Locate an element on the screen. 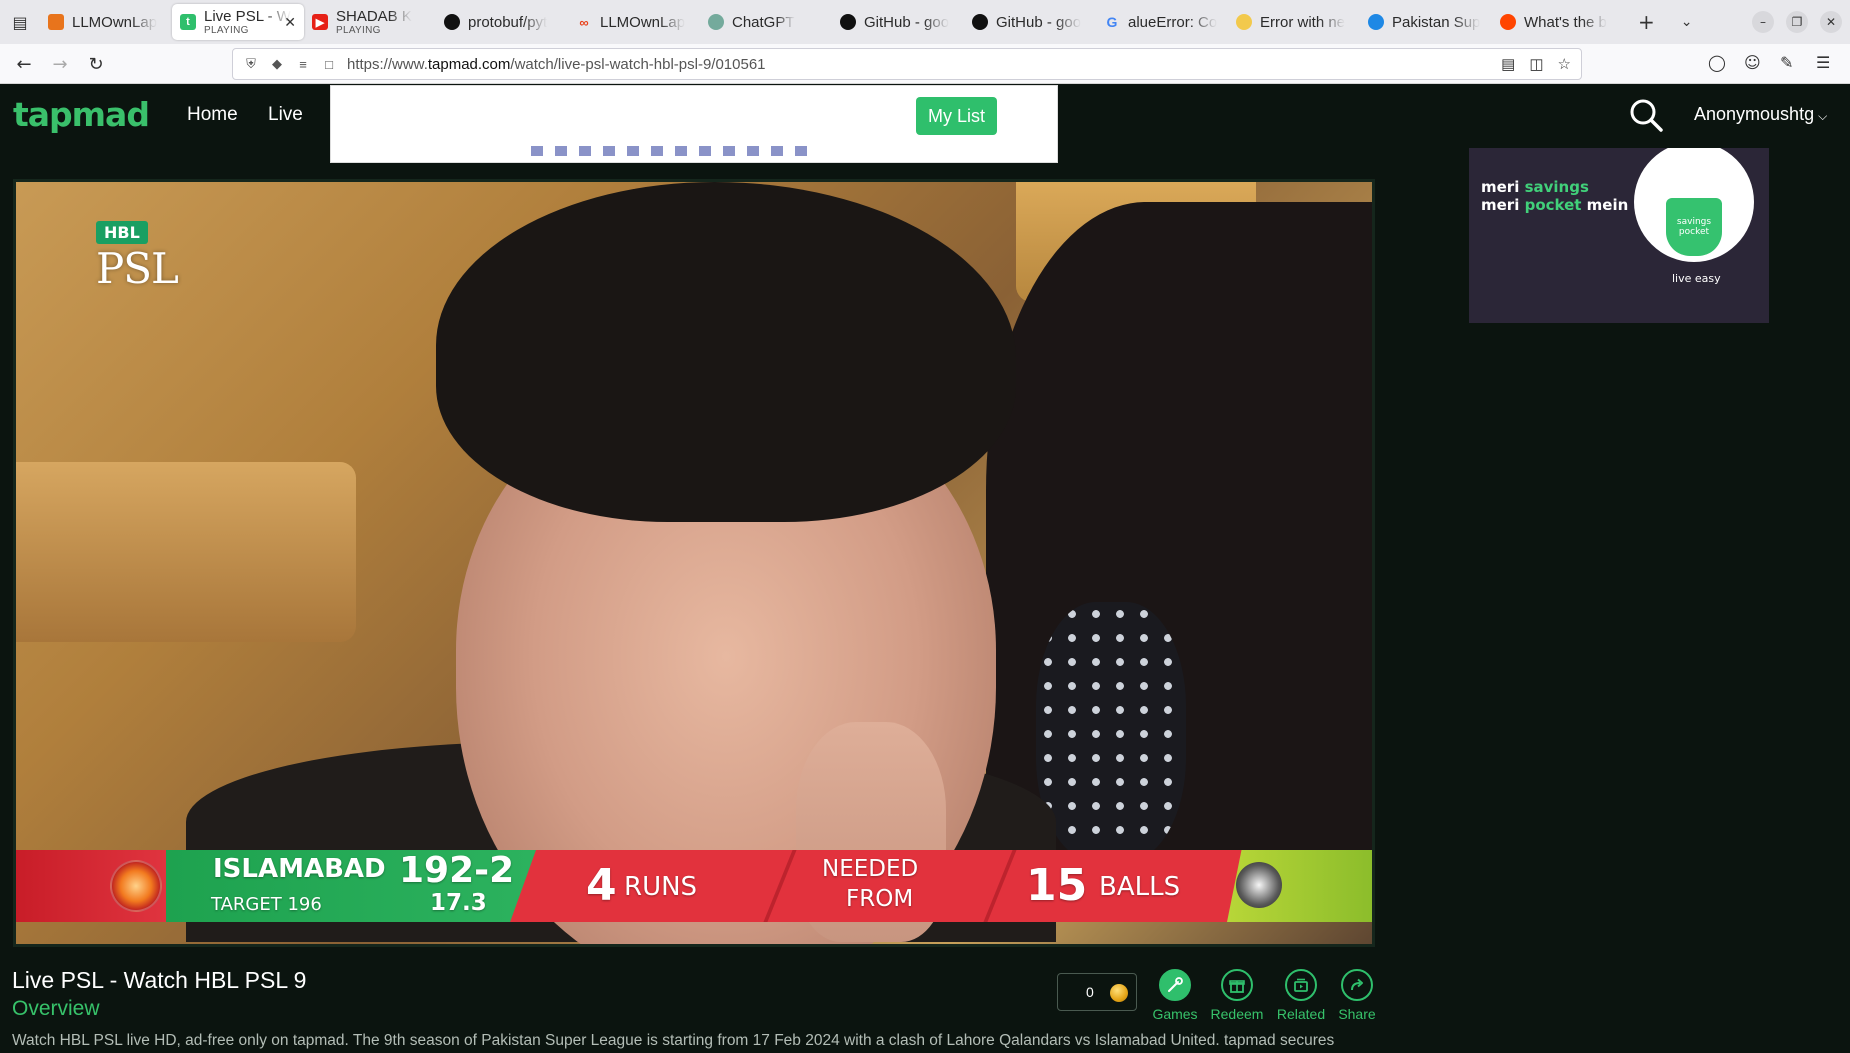  extensions-icon: ✎ is located at coordinates (1786, 62).